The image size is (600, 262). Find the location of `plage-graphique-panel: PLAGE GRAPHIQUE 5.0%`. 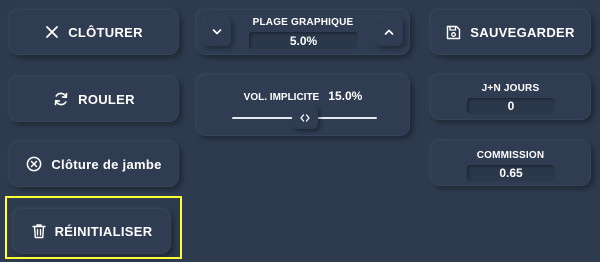

plage-graphique-panel: PLAGE GRAPHIQUE 5.0% is located at coordinates (303, 32).